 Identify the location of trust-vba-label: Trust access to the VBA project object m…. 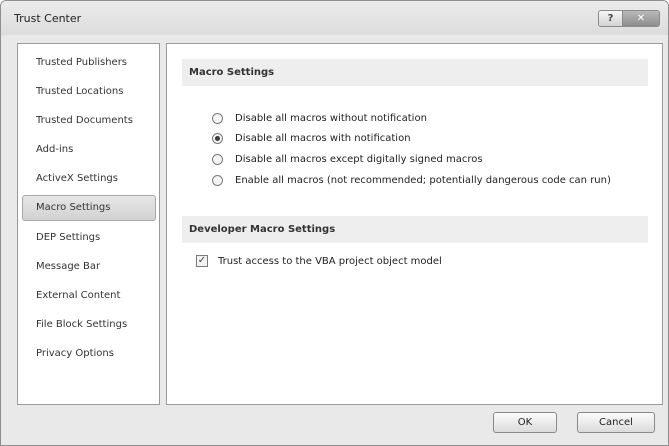
(330, 261).